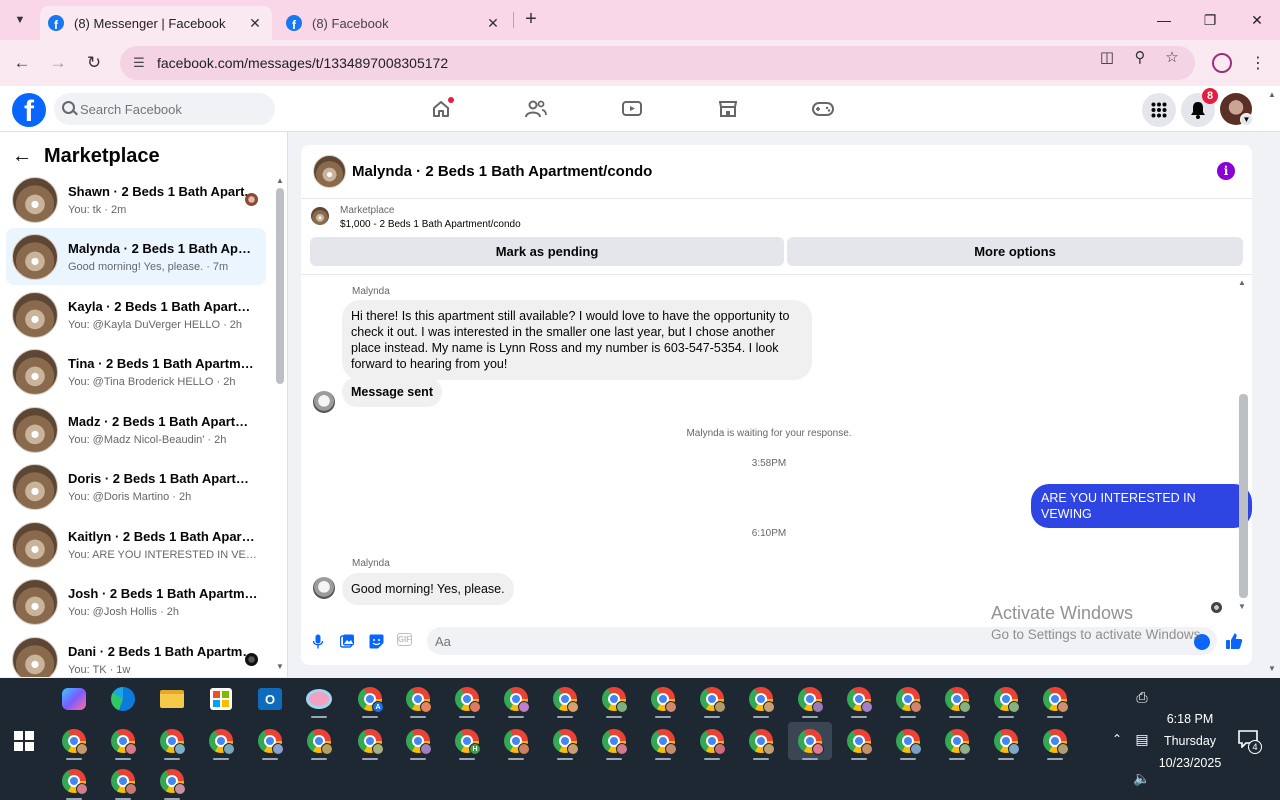 The height and width of the screenshot is (800, 1280). Describe the element at coordinates (123, 699) in the screenshot. I see `edge-icon` at that location.